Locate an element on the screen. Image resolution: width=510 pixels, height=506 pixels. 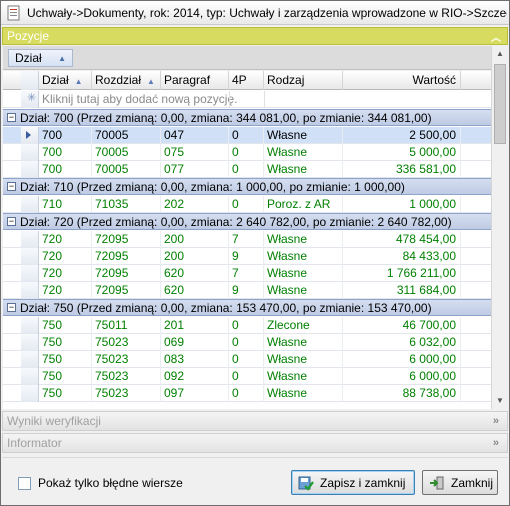
cell: 092 is located at coordinates (195, 376).